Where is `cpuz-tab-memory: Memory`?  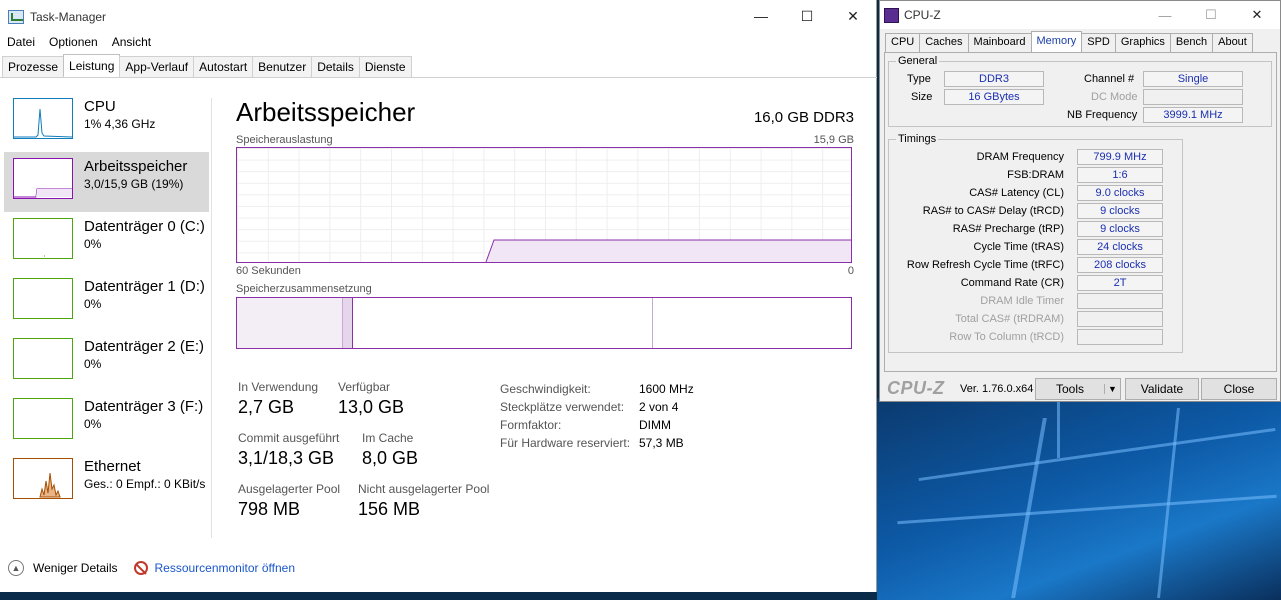 cpuz-tab-memory: Memory is located at coordinates (1056, 41).